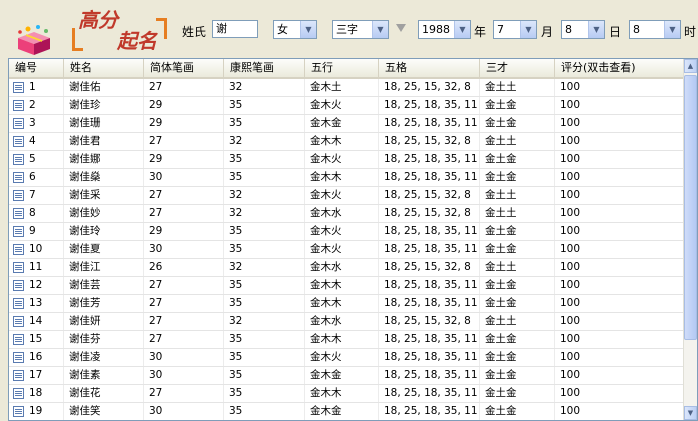 This screenshot has height=421, width=698. What do you see at coordinates (690, 32) in the screenshot?
I see `hour-label: 时` at bounding box center [690, 32].